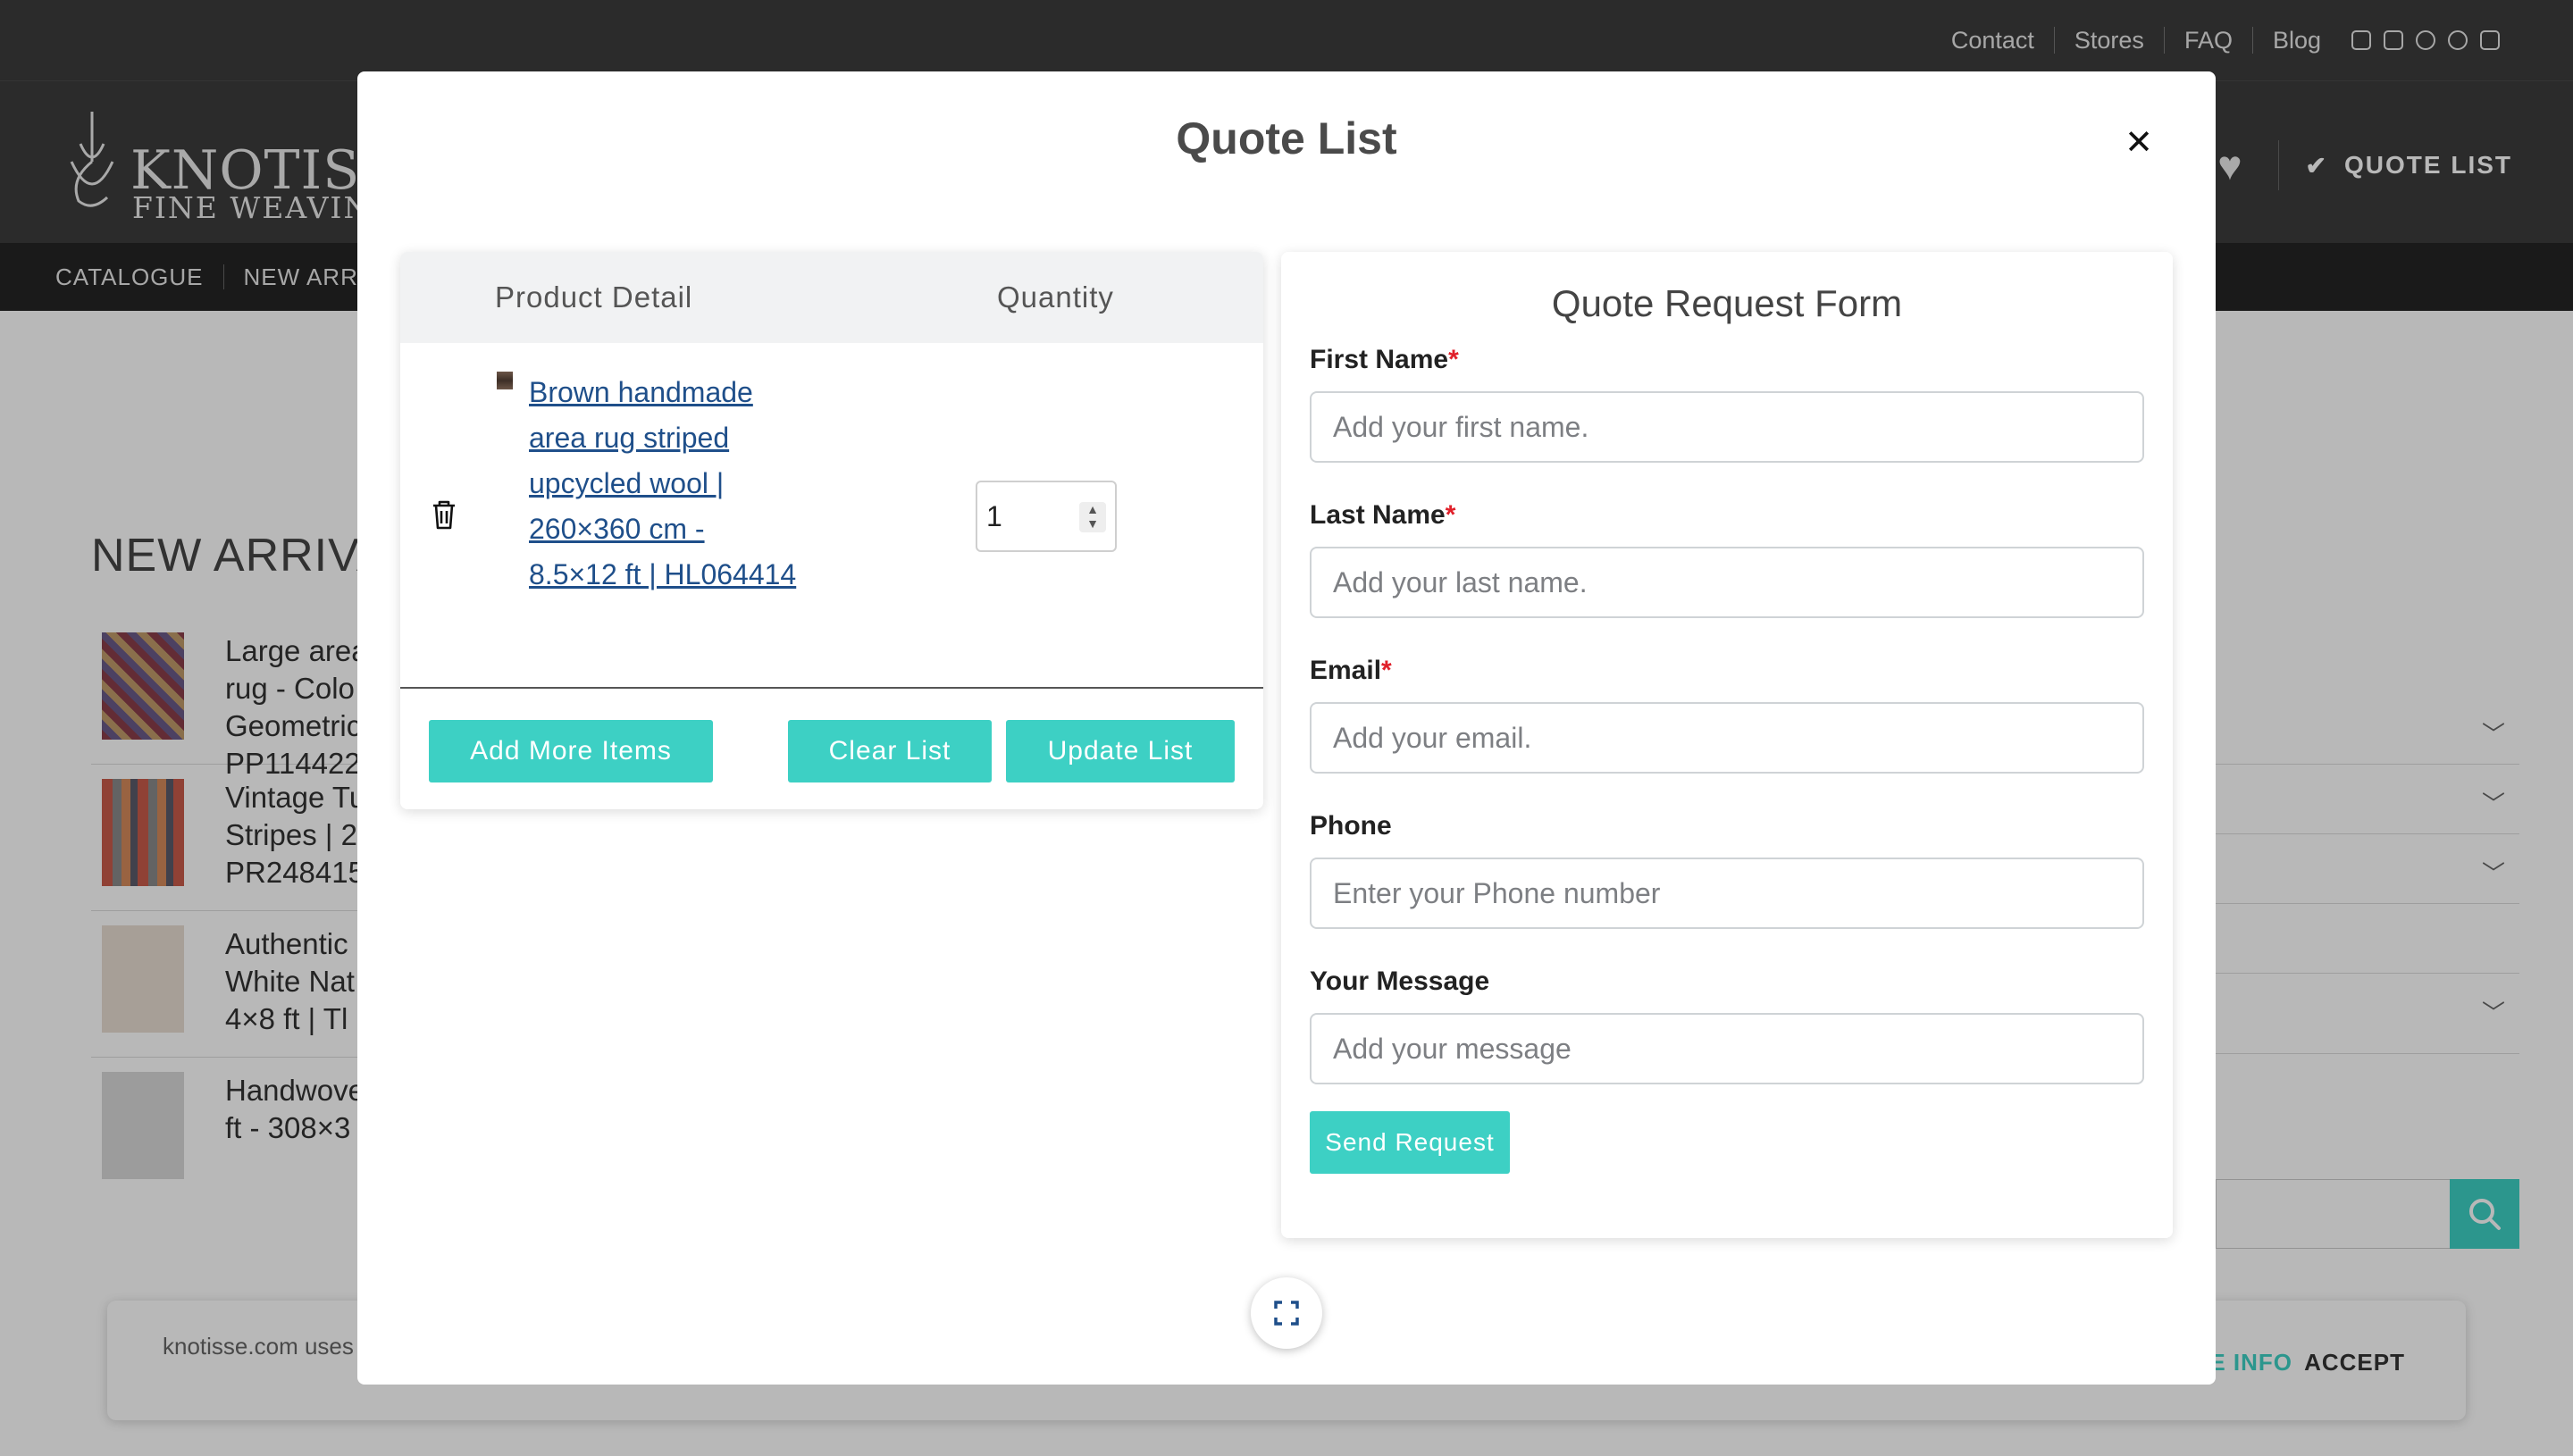  Describe the element at coordinates (1383, 515) in the screenshot. I see `last-name-label: Last Name*` at that location.